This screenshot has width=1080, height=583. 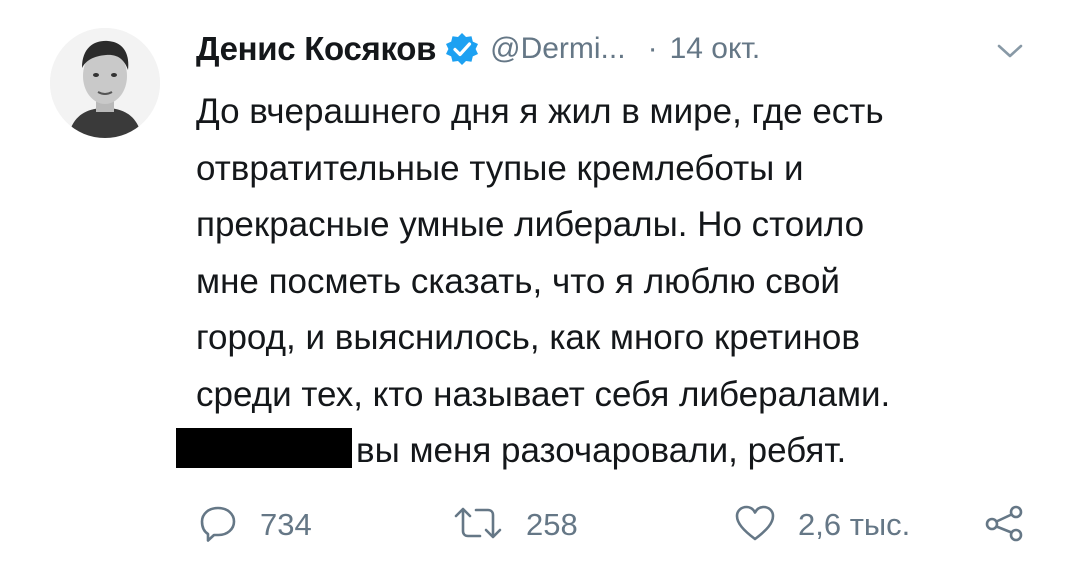 What do you see at coordinates (854, 524) in the screenshot?
I see `like-count: 2,6 тыс.` at bounding box center [854, 524].